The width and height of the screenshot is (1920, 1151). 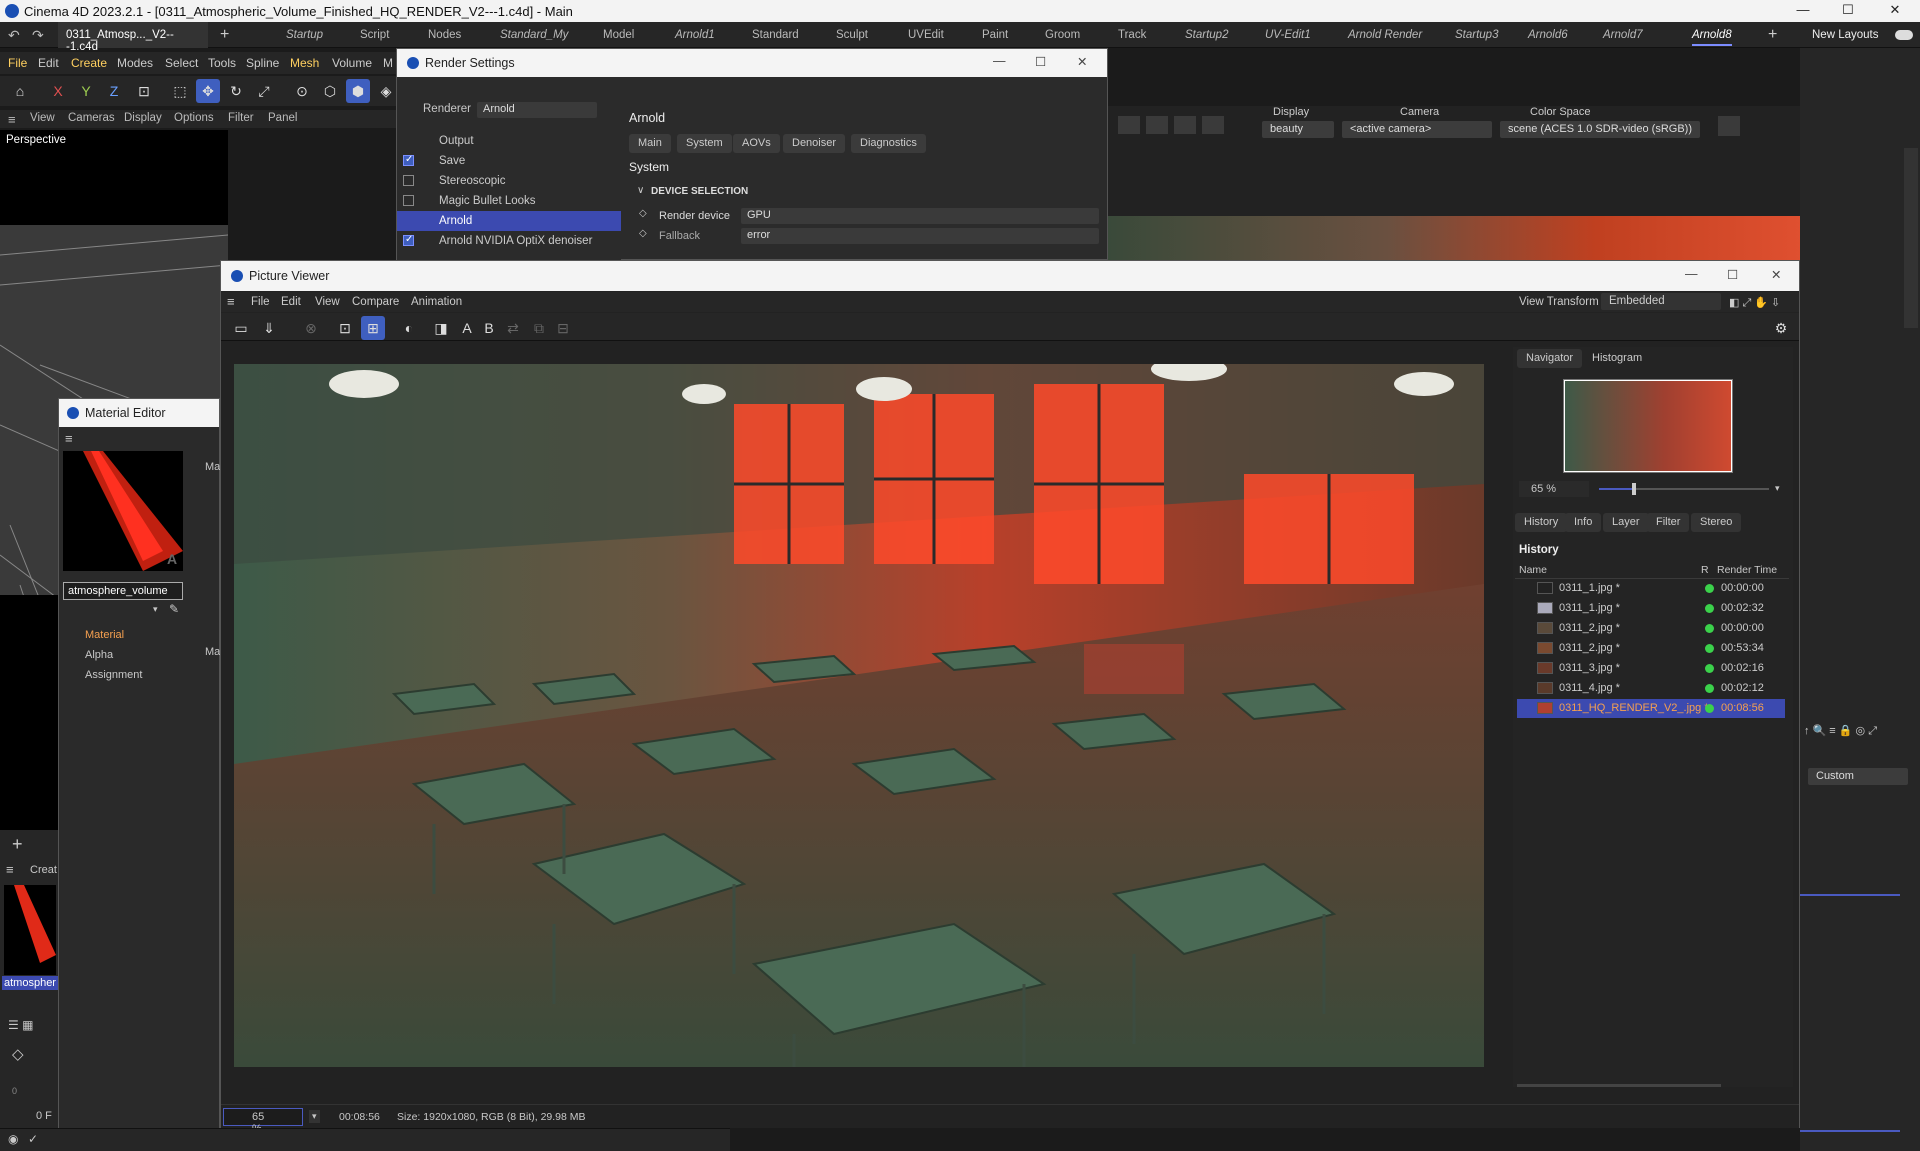 What do you see at coordinates (1298, 129) in the screenshot?
I see `display-dropdown: beauty` at bounding box center [1298, 129].